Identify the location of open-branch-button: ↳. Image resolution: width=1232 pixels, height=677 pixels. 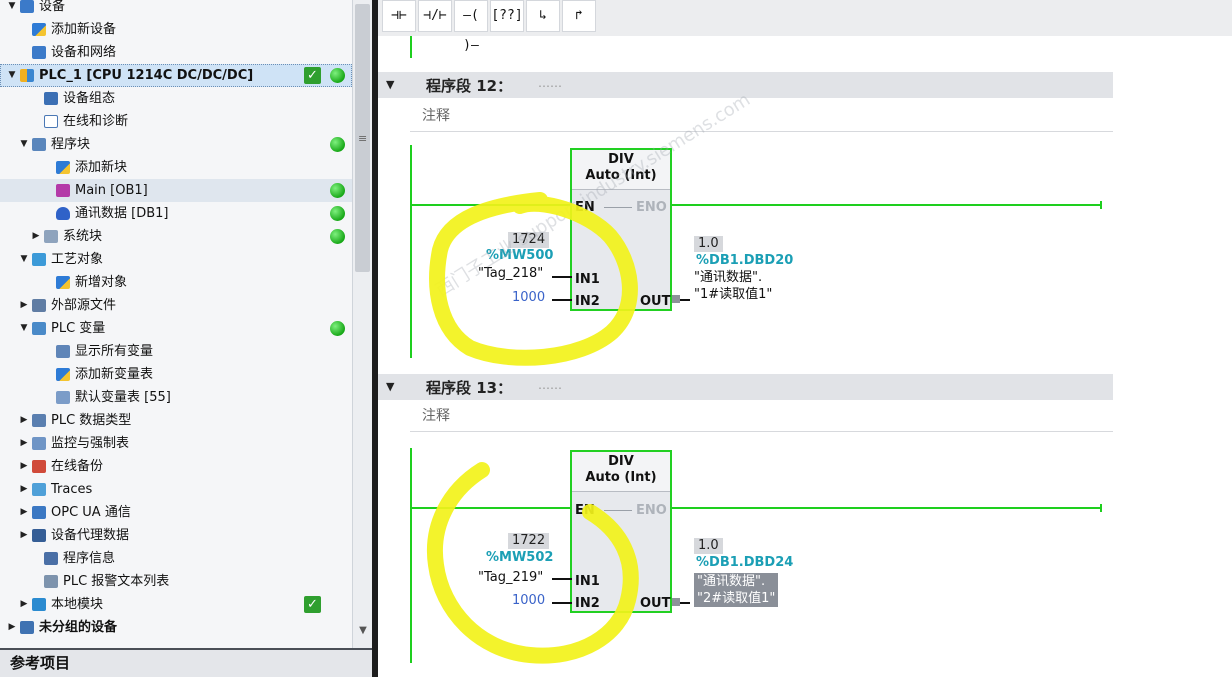
(543, 16).